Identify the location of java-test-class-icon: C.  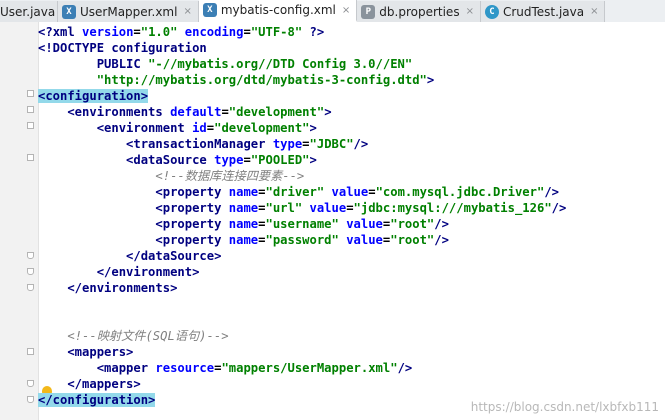
(491, 11).